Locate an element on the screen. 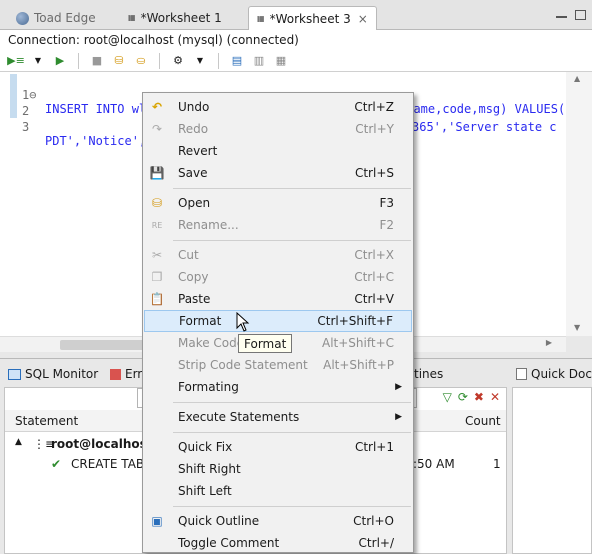 The width and height of the screenshot is (592, 554). execute-script-icon: ▶≡ is located at coordinates (16, 61).